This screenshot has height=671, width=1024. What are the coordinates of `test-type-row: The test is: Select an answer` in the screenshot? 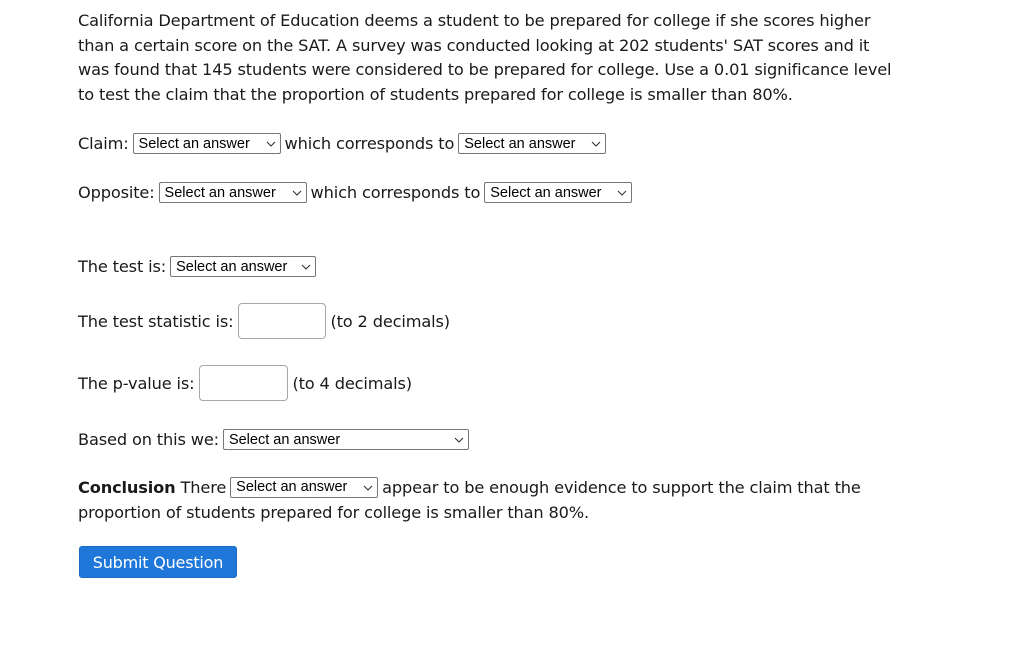 It's located at (199, 266).